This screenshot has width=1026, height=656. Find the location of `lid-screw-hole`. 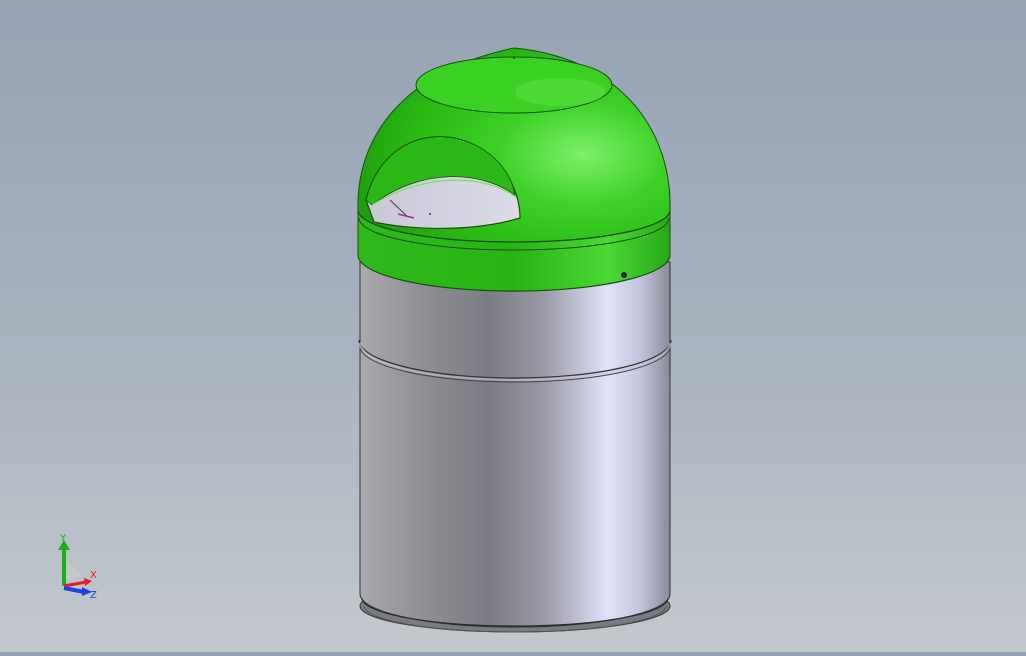

lid-screw-hole is located at coordinates (624, 275).